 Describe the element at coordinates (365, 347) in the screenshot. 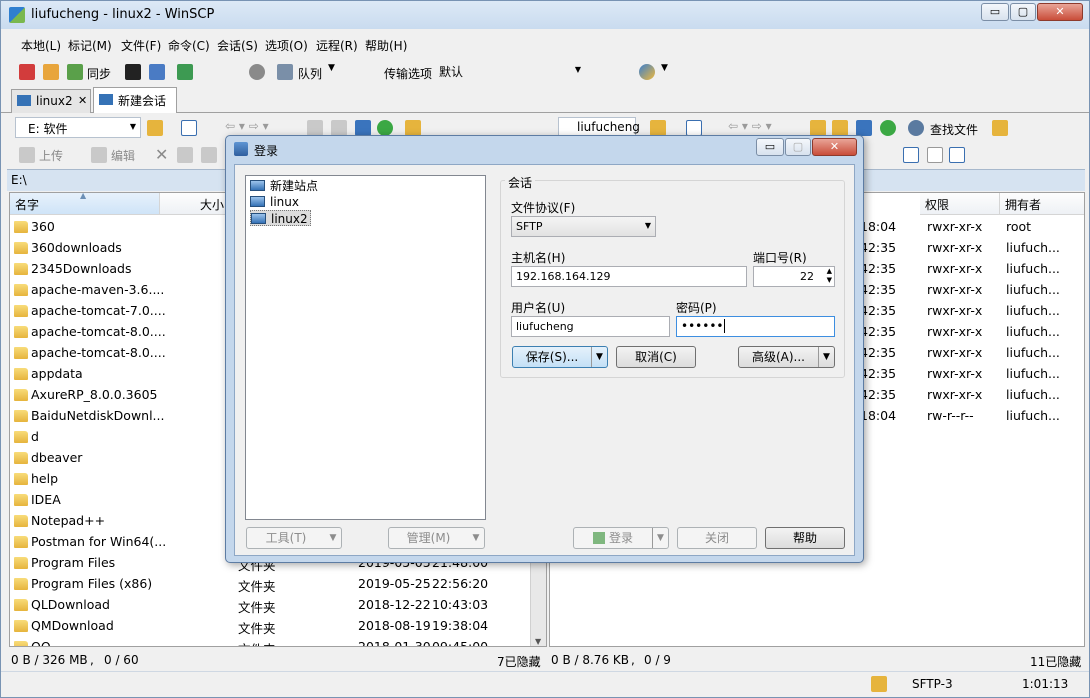

I see `site-tree: 新建站点 linux linux2` at that location.